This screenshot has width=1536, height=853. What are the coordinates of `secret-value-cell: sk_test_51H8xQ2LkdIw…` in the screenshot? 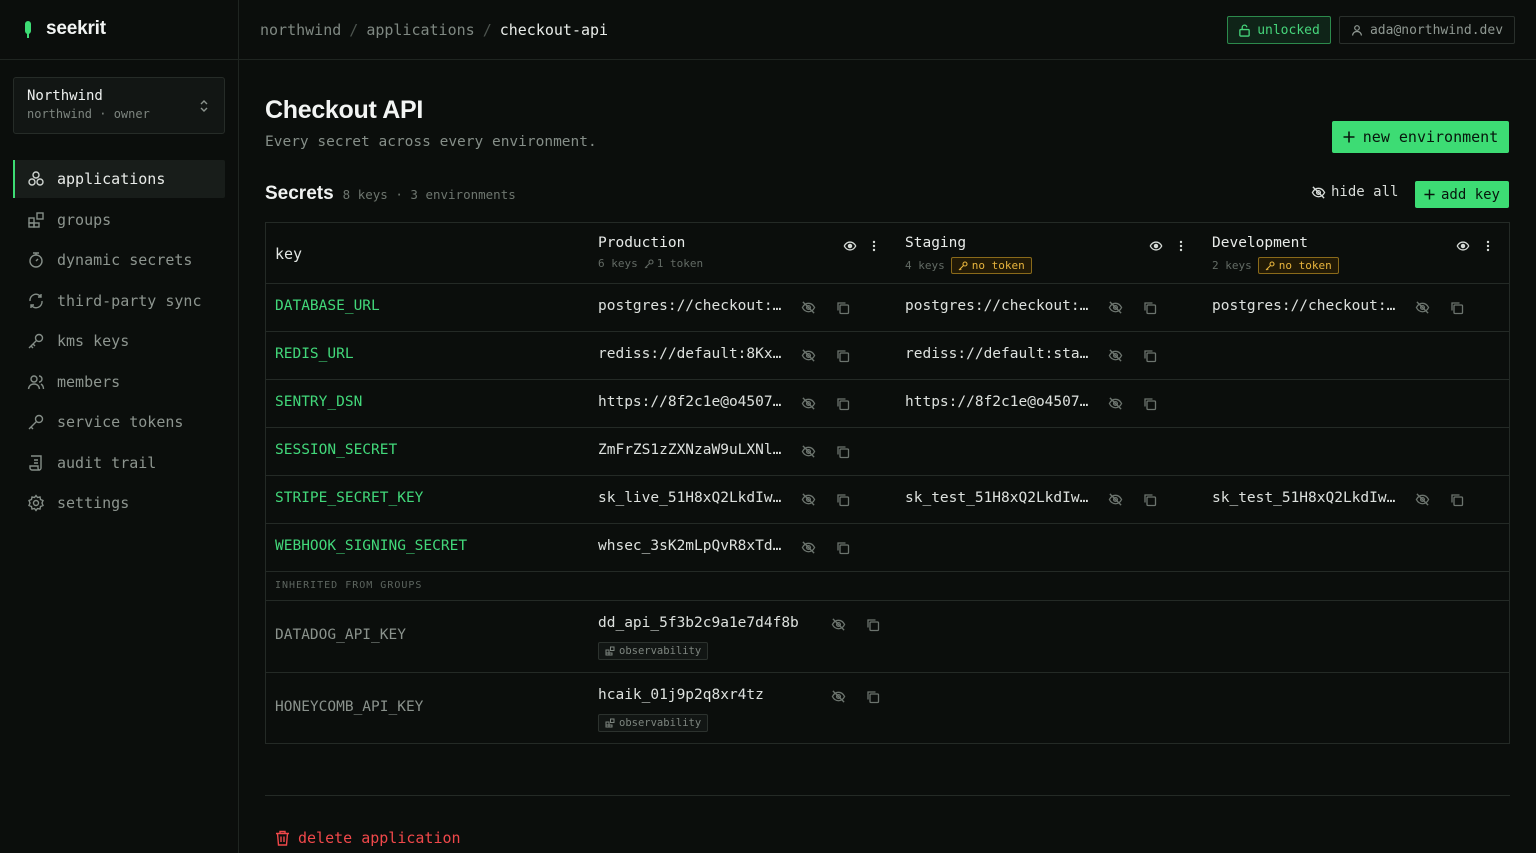 It's located at (1303, 498).